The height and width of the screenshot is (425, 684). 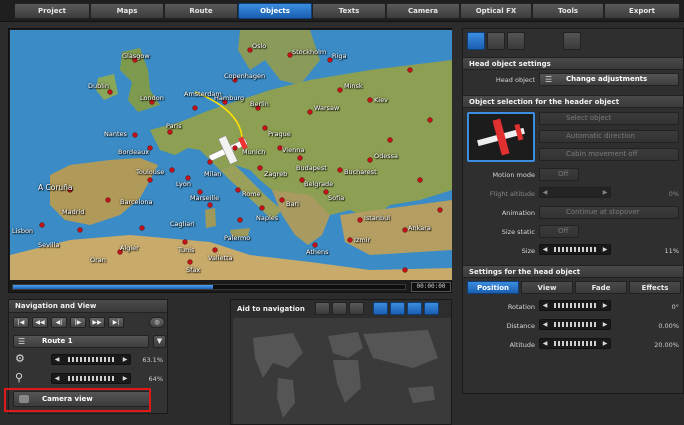 I want to click on tab-maps: Maps, so click(x=127, y=11).